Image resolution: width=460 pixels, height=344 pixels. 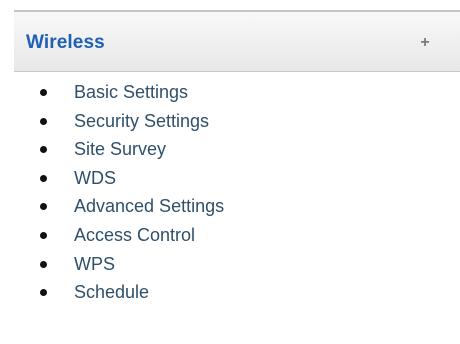 What do you see at coordinates (425, 43) in the screenshot?
I see `plus-icon: +` at bounding box center [425, 43].